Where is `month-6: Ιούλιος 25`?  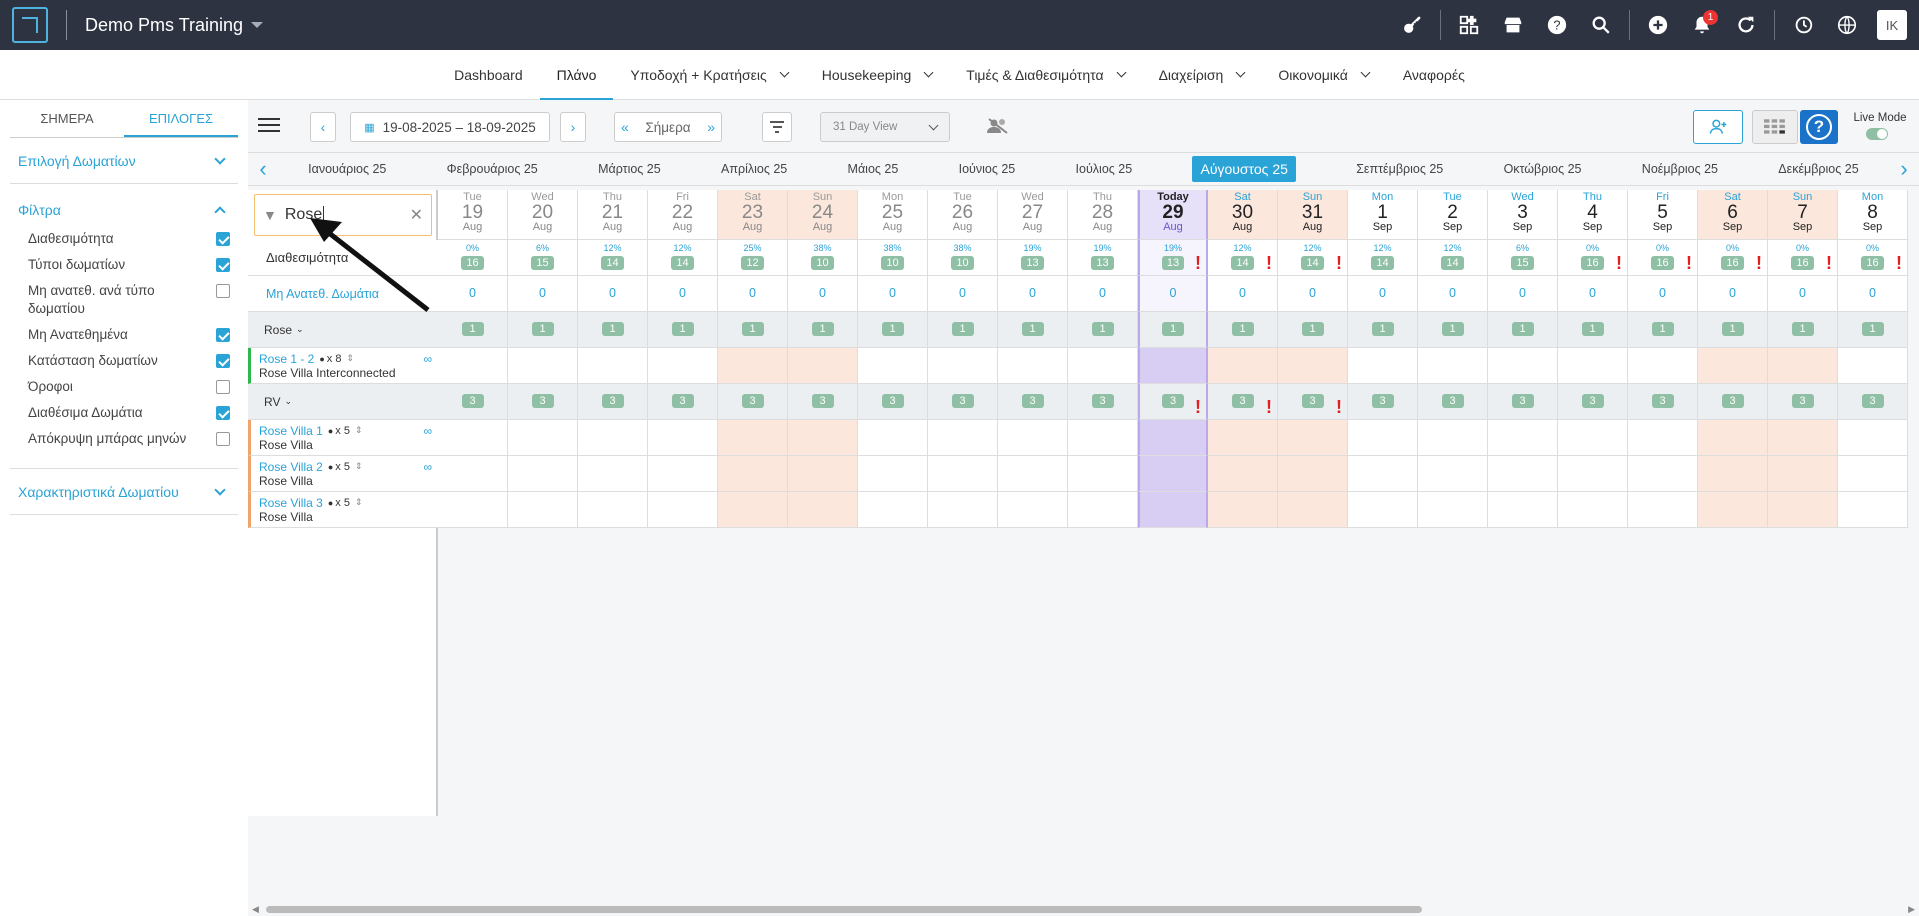 month-6: Ιούλιος 25 is located at coordinates (1104, 169).